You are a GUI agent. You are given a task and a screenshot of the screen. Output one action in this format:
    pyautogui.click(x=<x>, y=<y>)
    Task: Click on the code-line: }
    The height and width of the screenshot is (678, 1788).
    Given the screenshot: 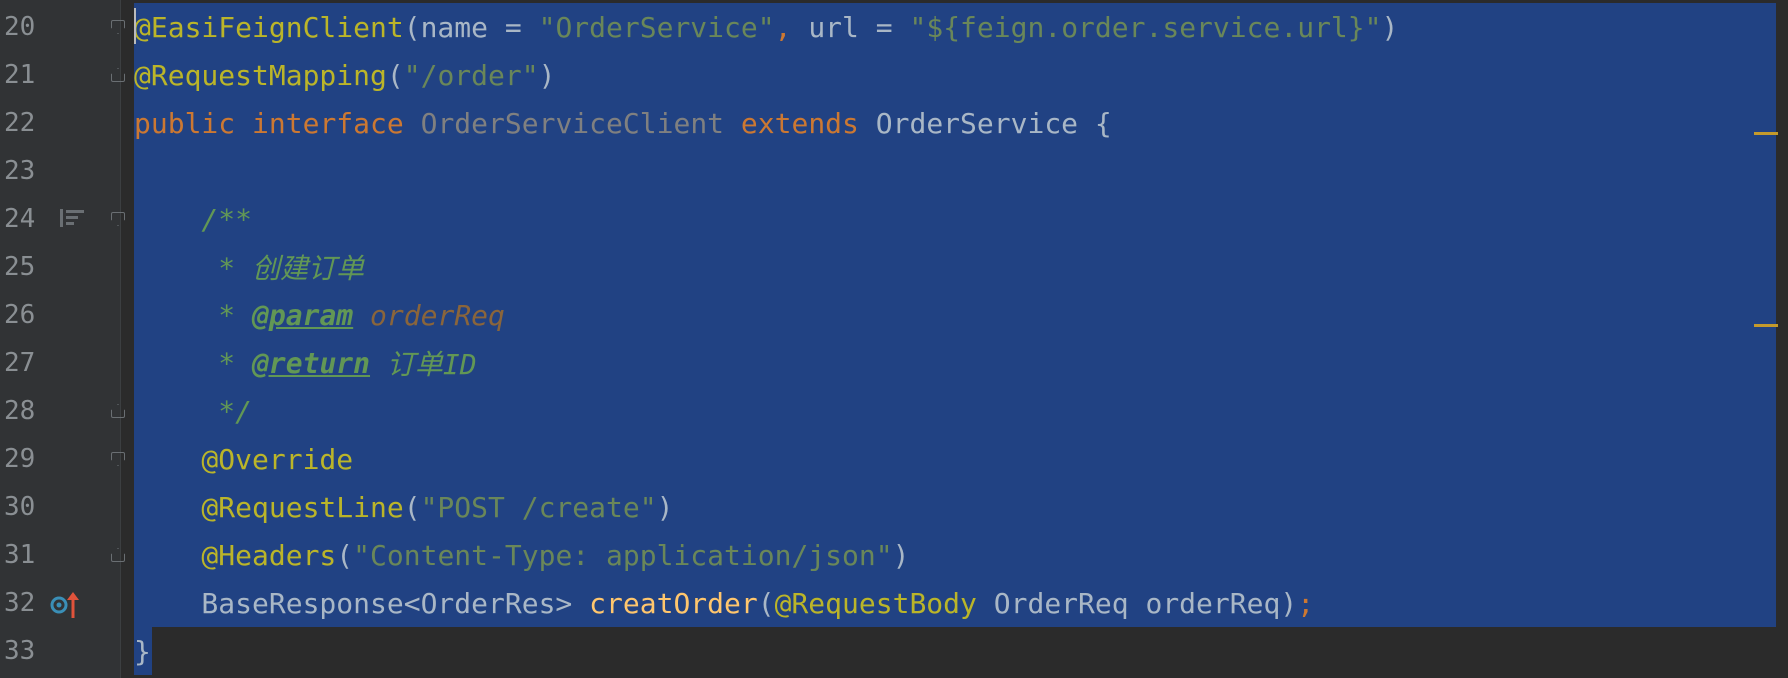 What is the action you would take?
    pyautogui.click(x=142, y=651)
    